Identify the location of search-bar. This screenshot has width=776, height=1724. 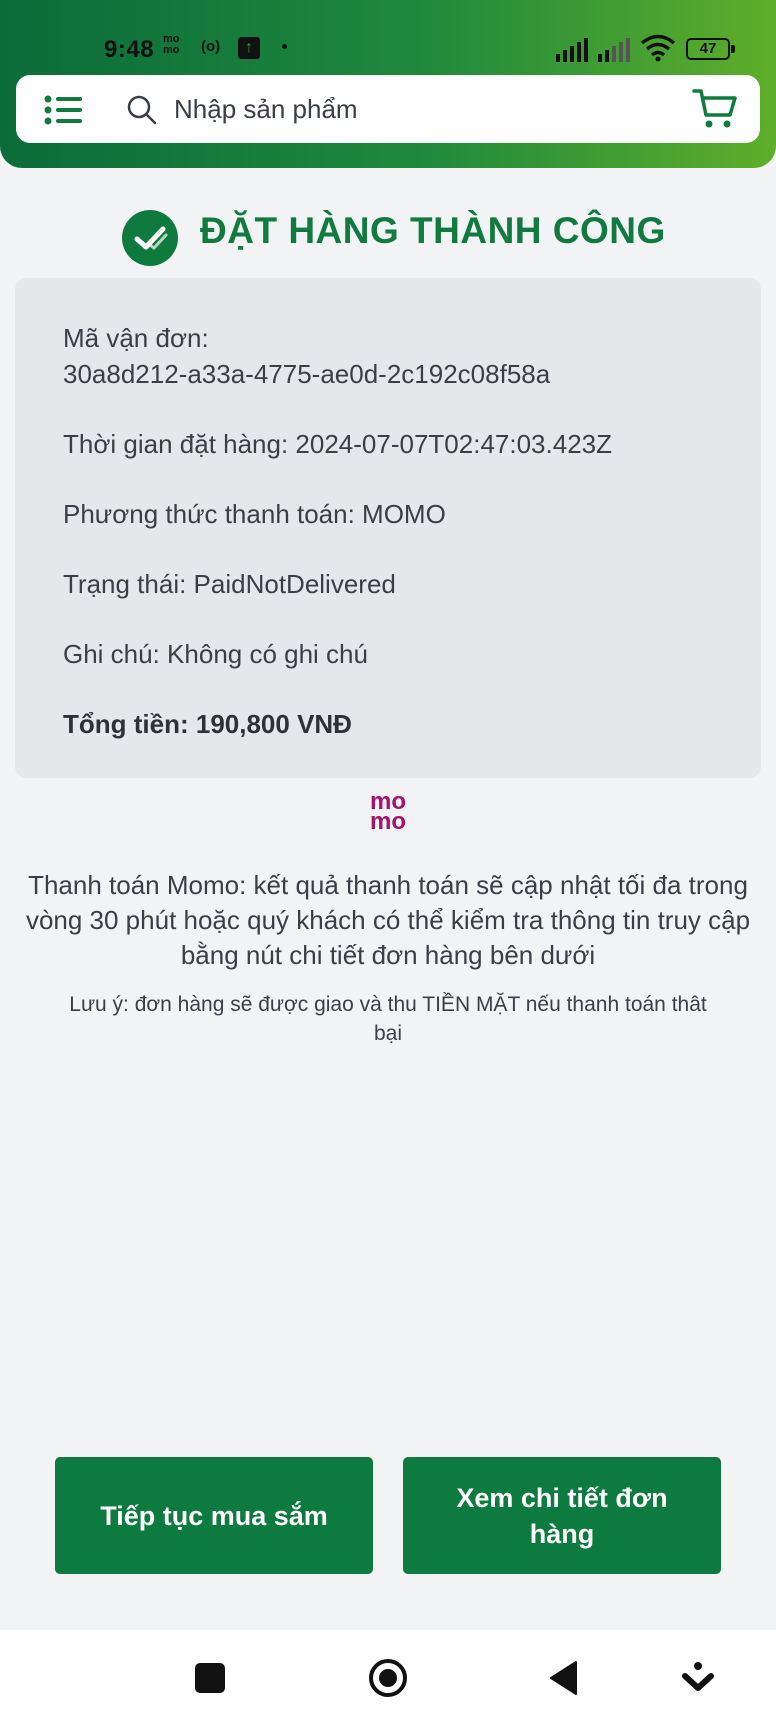
(388, 109).